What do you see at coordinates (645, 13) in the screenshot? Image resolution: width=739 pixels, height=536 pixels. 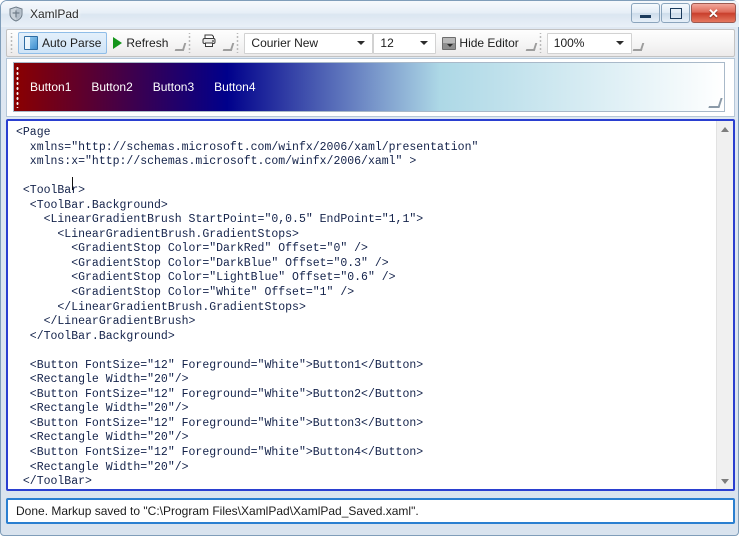 I see `minimize-button` at bounding box center [645, 13].